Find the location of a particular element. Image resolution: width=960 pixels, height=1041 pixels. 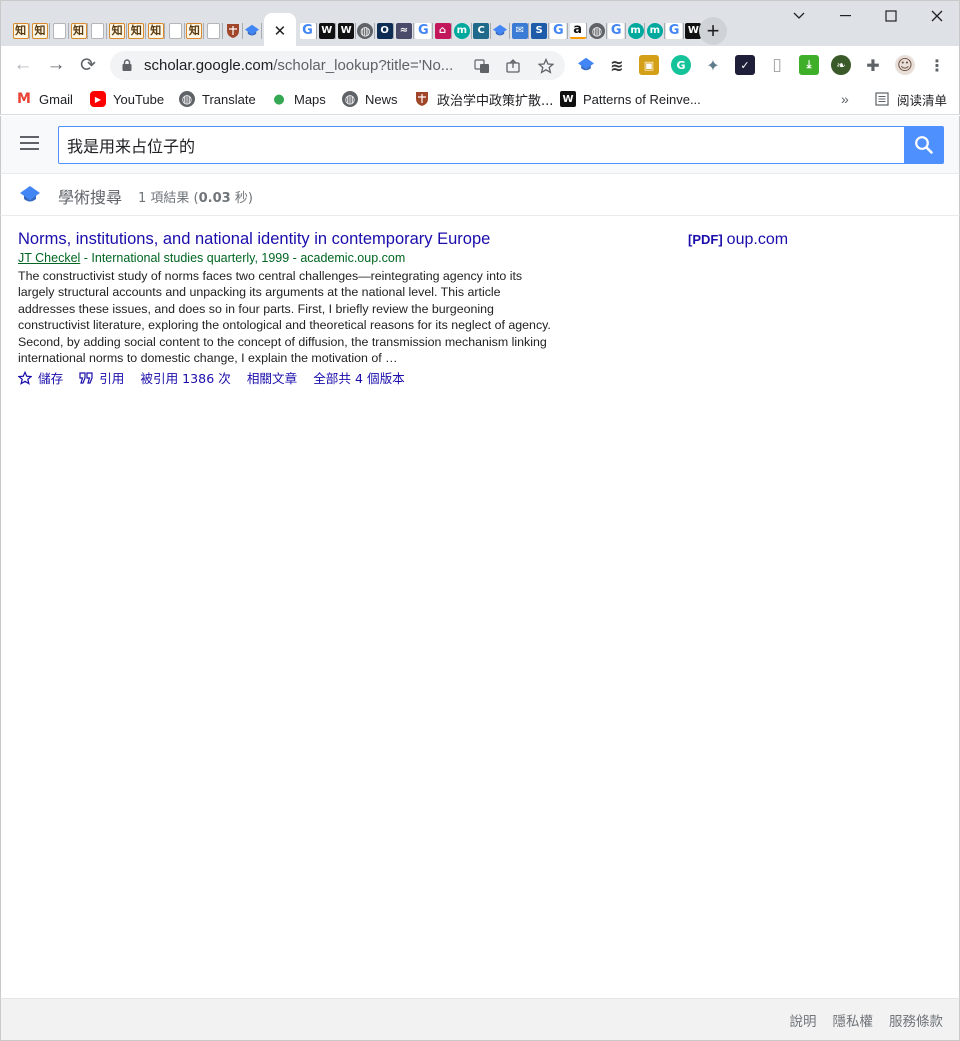

all-versions-link: 全部共 4 個版本 is located at coordinates (359, 377).